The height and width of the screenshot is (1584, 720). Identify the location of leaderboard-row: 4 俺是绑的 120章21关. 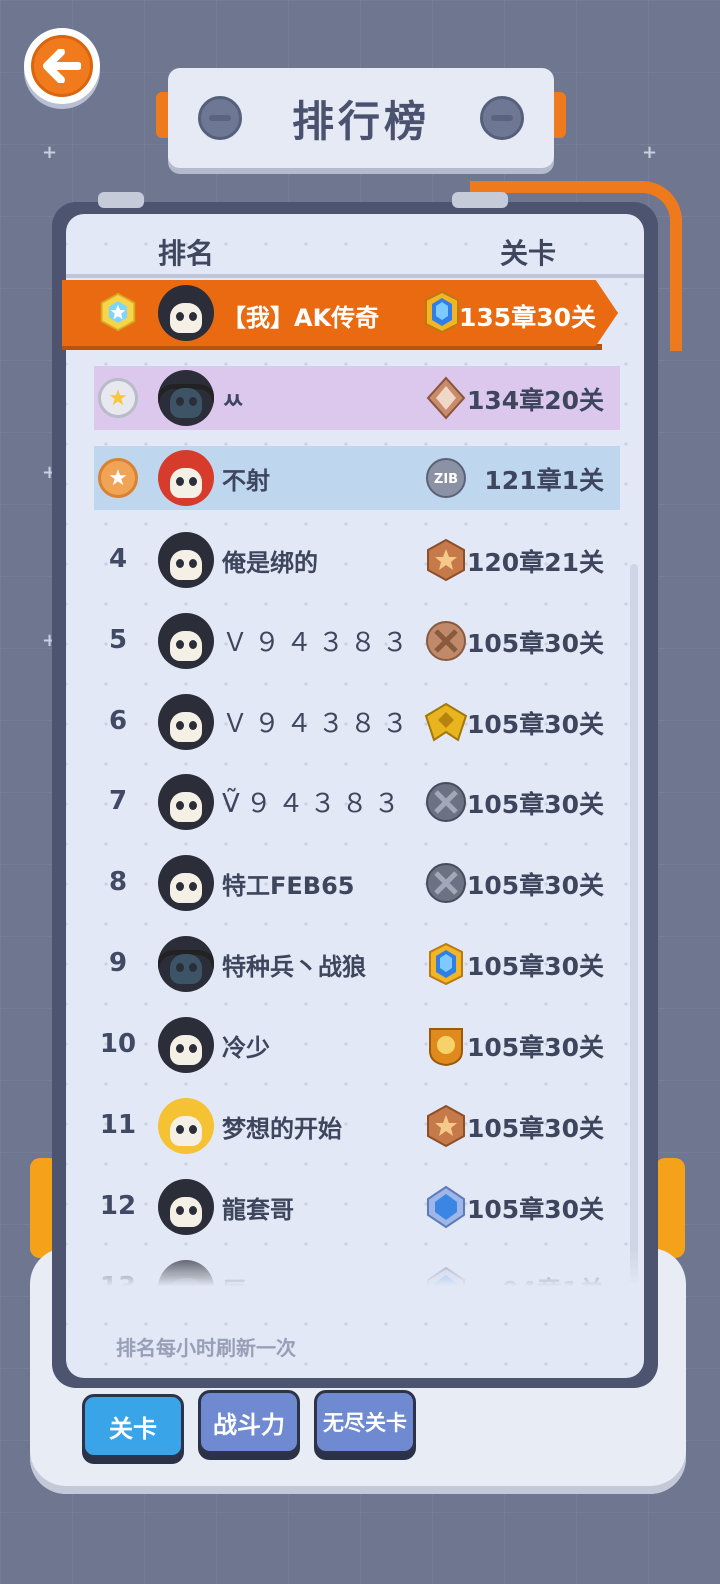
(357, 560).